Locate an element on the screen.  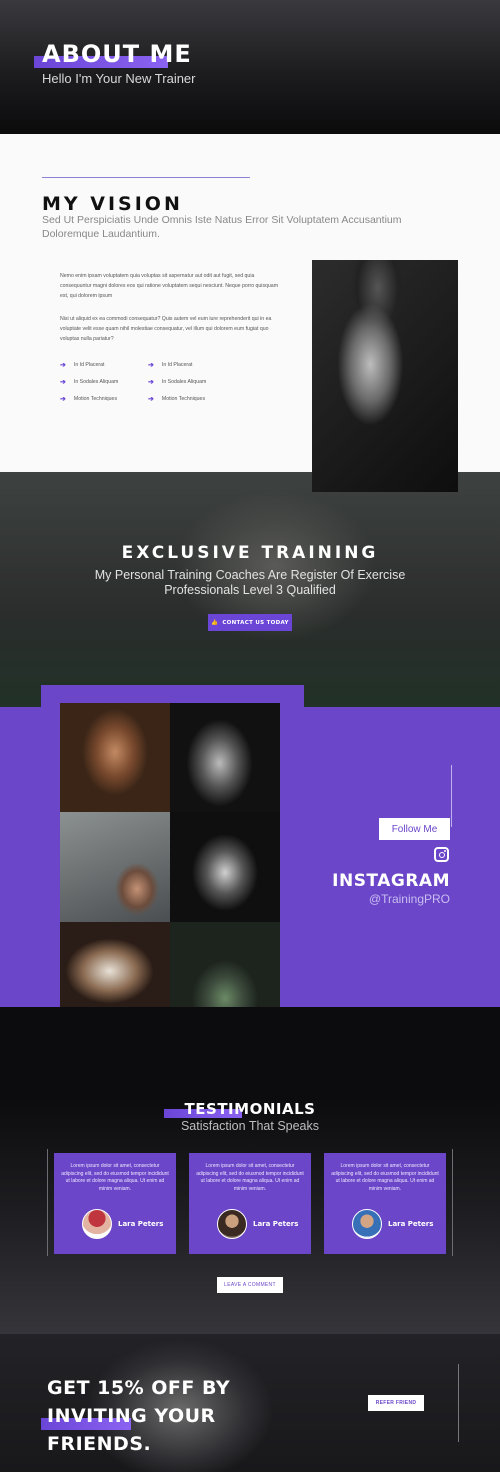
contact-us-button: 👍 CONTACT US TODAY is located at coordinates (250, 622).